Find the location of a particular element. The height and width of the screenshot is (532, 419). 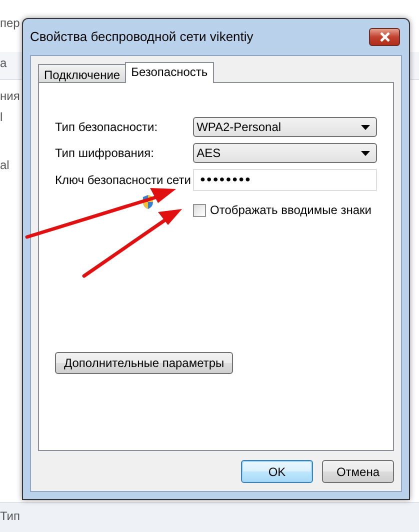

dialog-button: OK is located at coordinates (277, 471).